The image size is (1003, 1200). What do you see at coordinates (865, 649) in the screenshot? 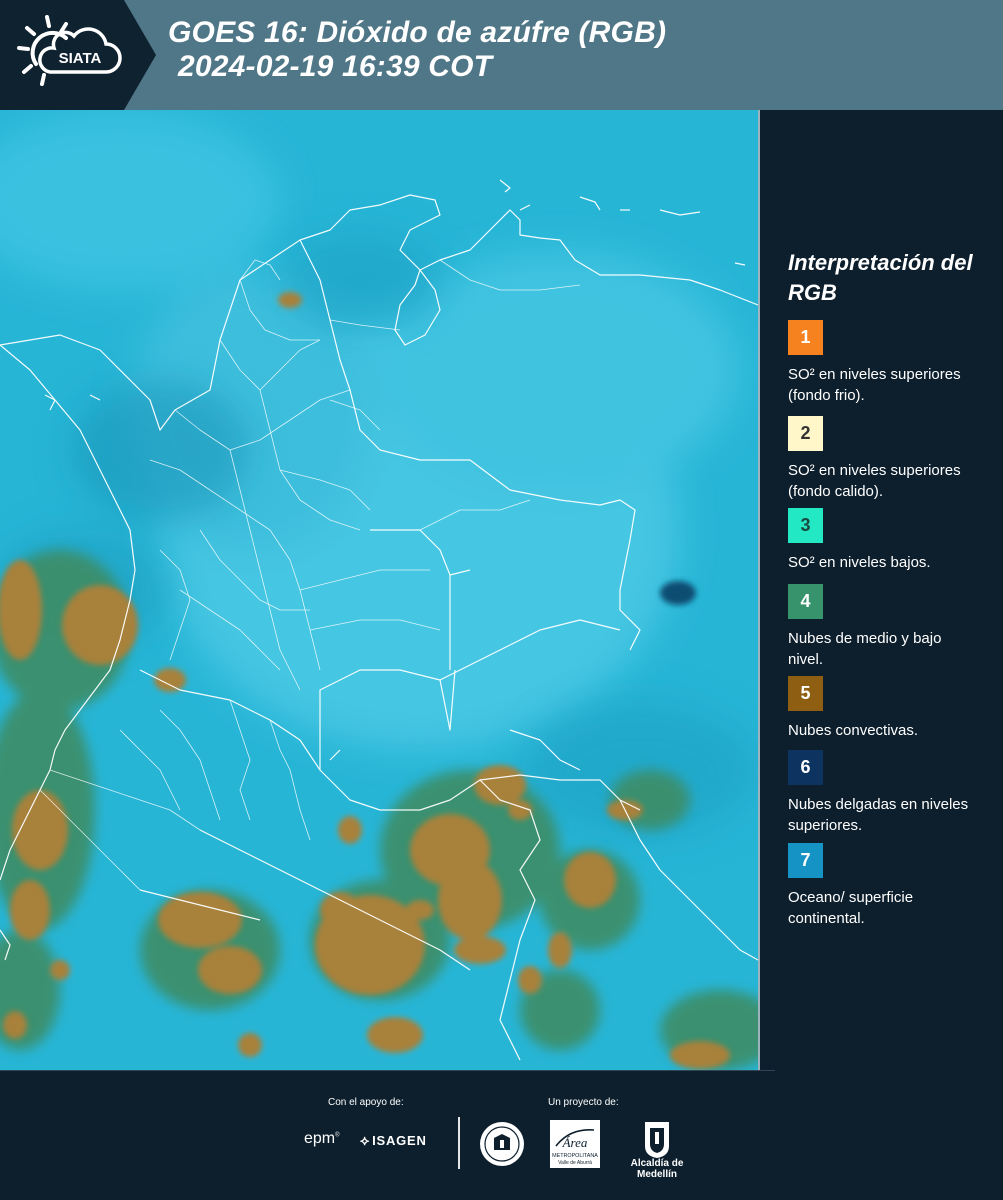
I see `legend-description: Nubes de medio y bajo nivel.` at bounding box center [865, 649].